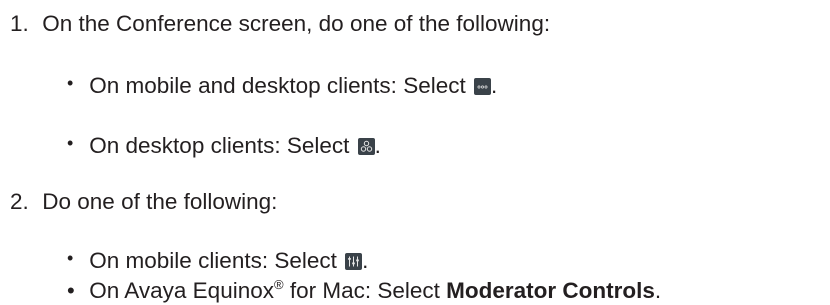 The image size is (830, 305). Describe the element at coordinates (278, 284) in the screenshot. I see `registered-mark: ®` at that location.